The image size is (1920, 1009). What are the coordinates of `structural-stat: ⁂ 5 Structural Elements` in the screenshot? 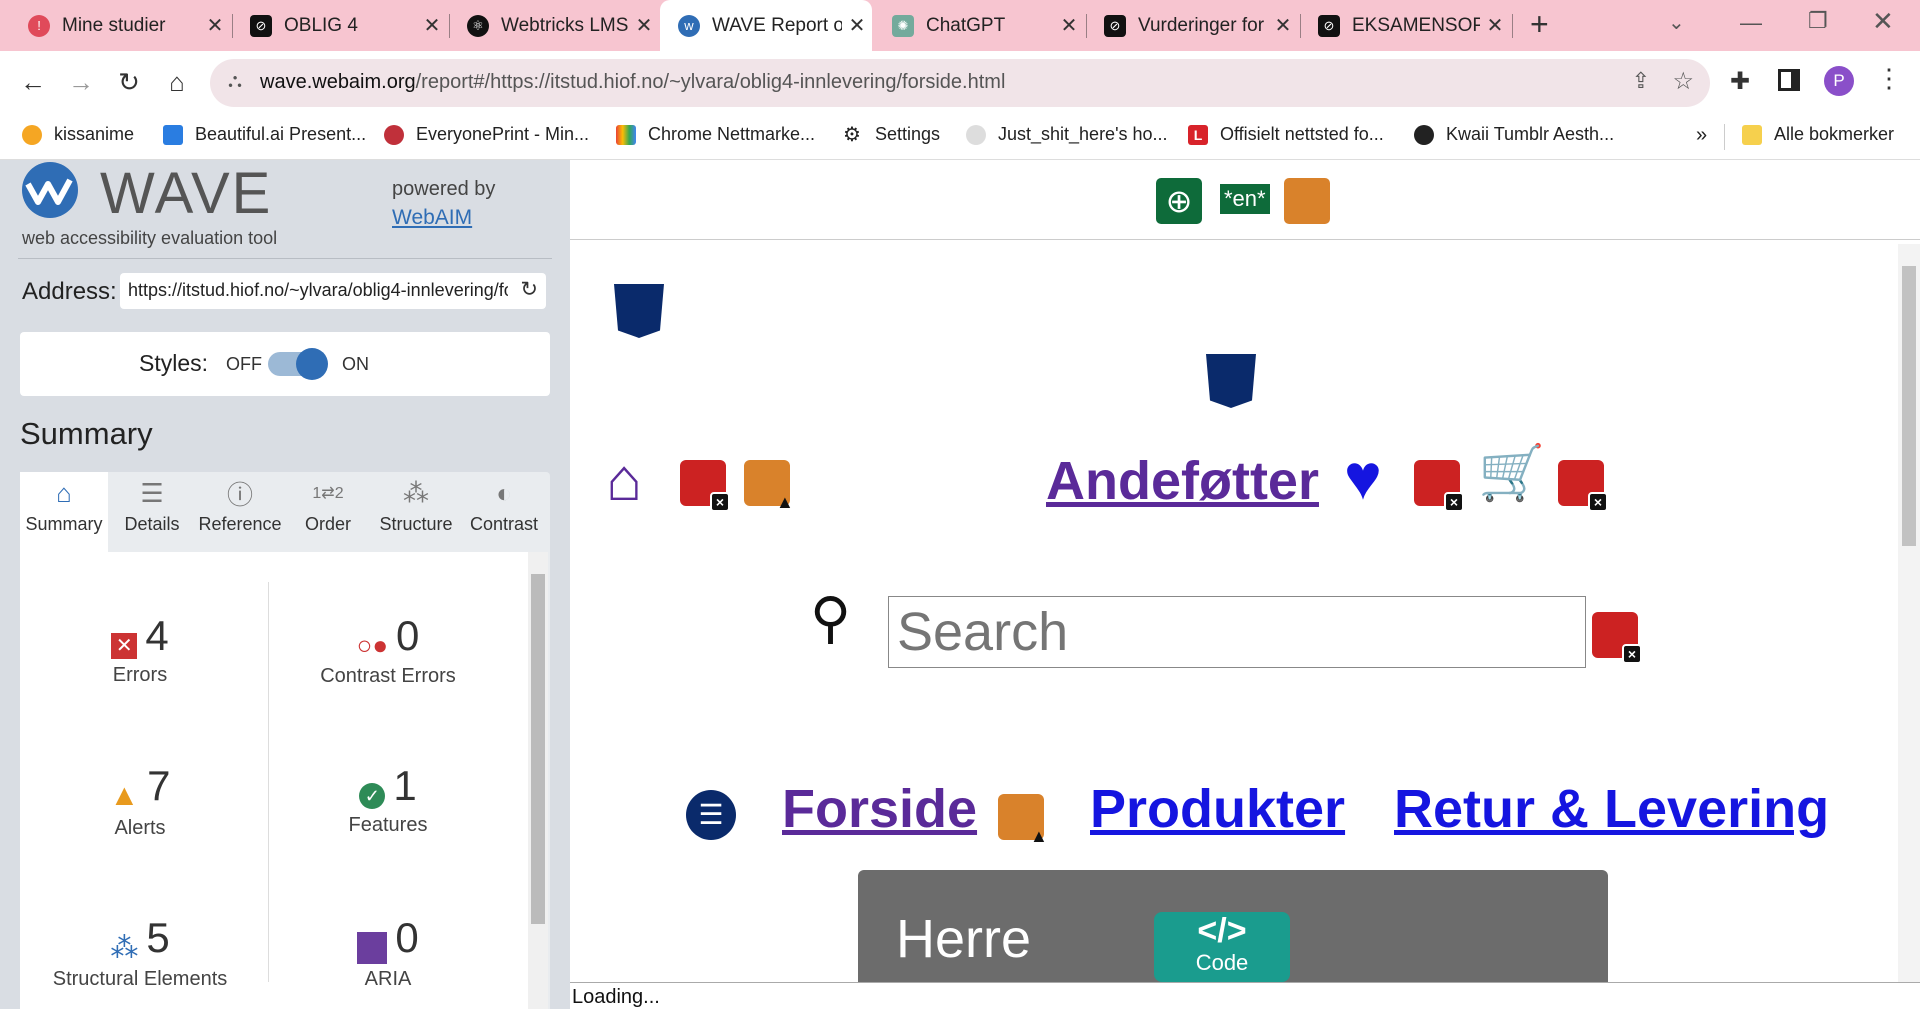 It's located at (140, 952).